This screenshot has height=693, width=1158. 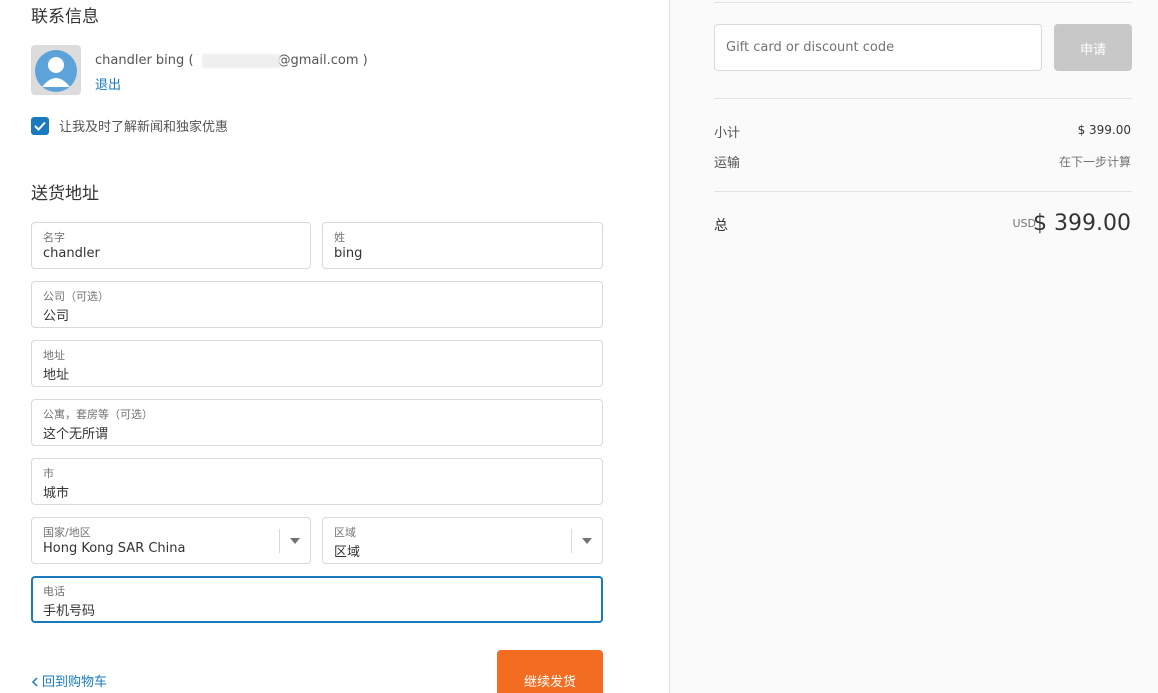 I want to click on apartment-field: 公寓，套房等（可选） 这个无所谓, so click(x=317, y=422).